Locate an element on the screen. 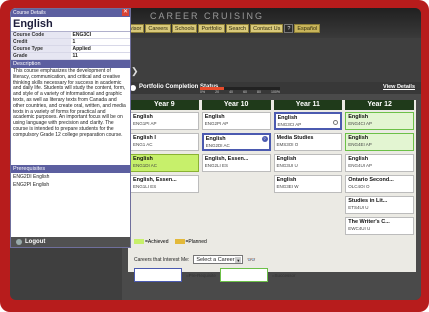 Image resolution: width=429 pixels, height=312 pixels. legend-planned-swatch is located at coordinates (179, 242).